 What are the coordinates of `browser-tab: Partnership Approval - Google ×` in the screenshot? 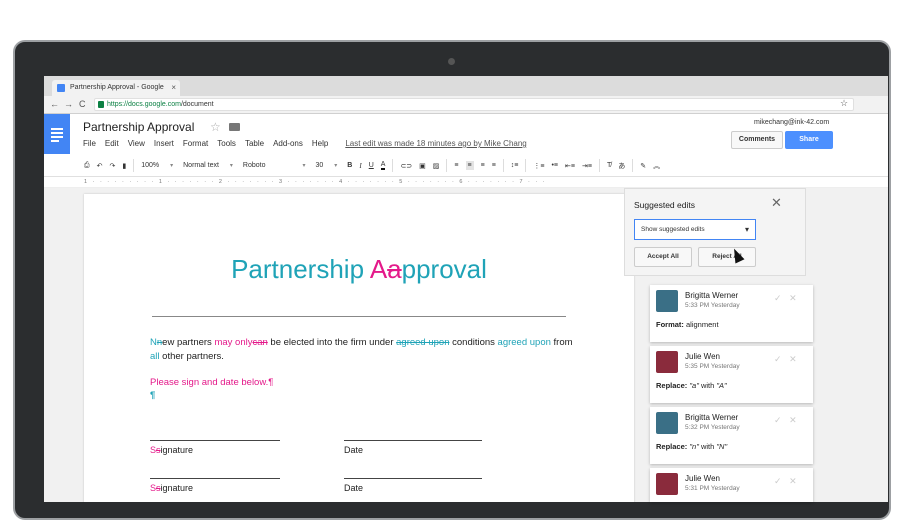 It's located at (116, 88).